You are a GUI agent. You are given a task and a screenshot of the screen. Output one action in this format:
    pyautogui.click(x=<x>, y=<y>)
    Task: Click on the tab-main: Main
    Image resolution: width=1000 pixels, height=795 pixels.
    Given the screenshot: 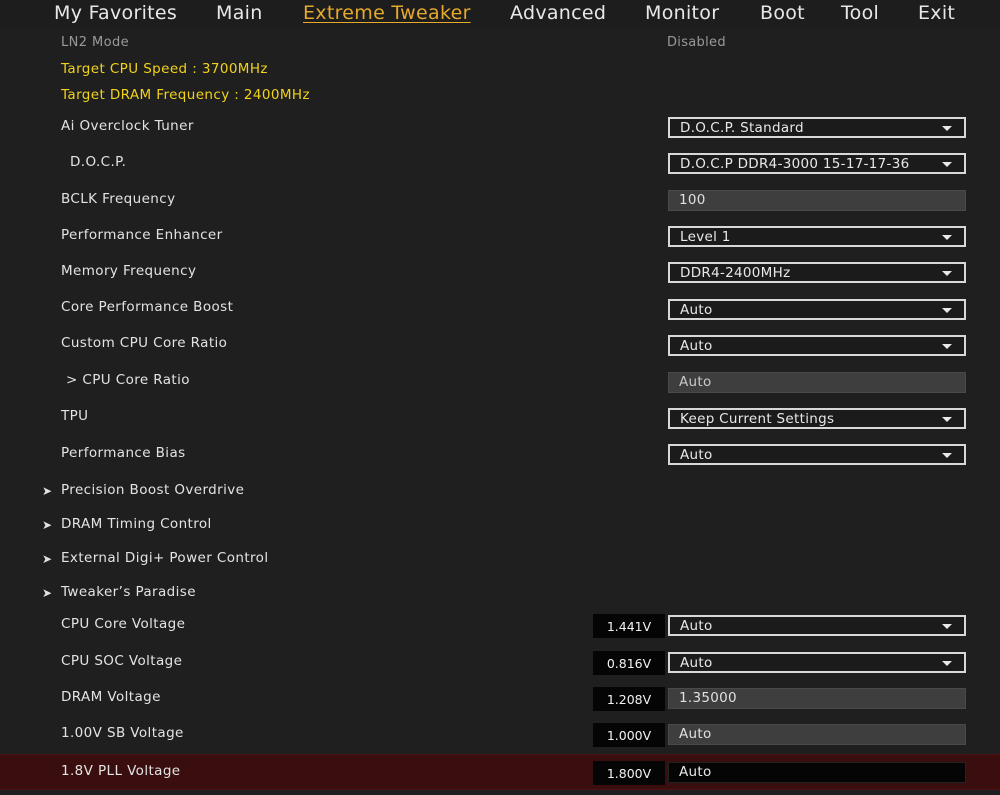 What is the action you would take?
    pyautogui.click(x=239, y=13)
    